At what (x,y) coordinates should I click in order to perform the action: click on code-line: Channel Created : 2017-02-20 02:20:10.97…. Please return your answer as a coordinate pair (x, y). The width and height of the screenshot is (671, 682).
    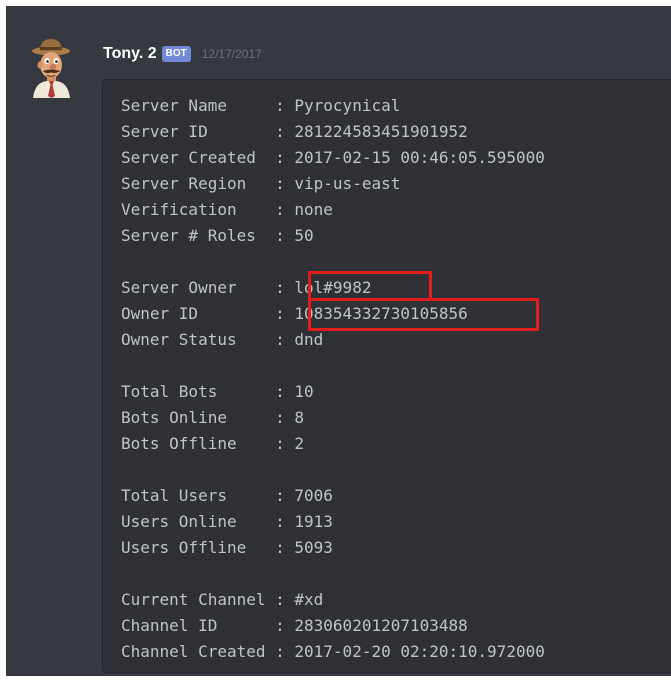
    Looking at the image, I should click on (333, 651).